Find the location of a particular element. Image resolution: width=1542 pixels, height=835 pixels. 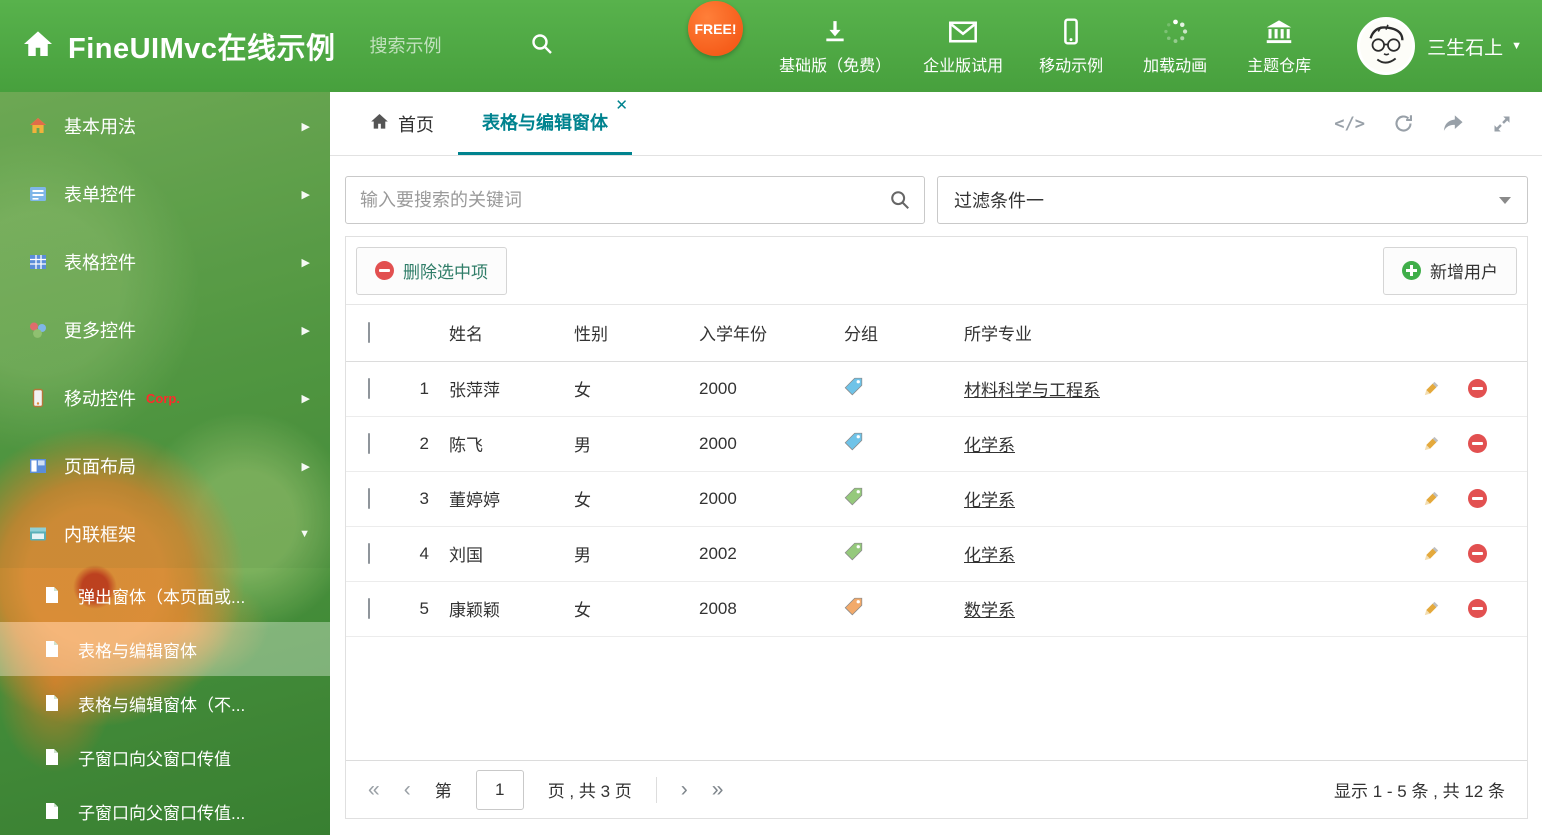

table-icon is located at coordinates (38, 262).